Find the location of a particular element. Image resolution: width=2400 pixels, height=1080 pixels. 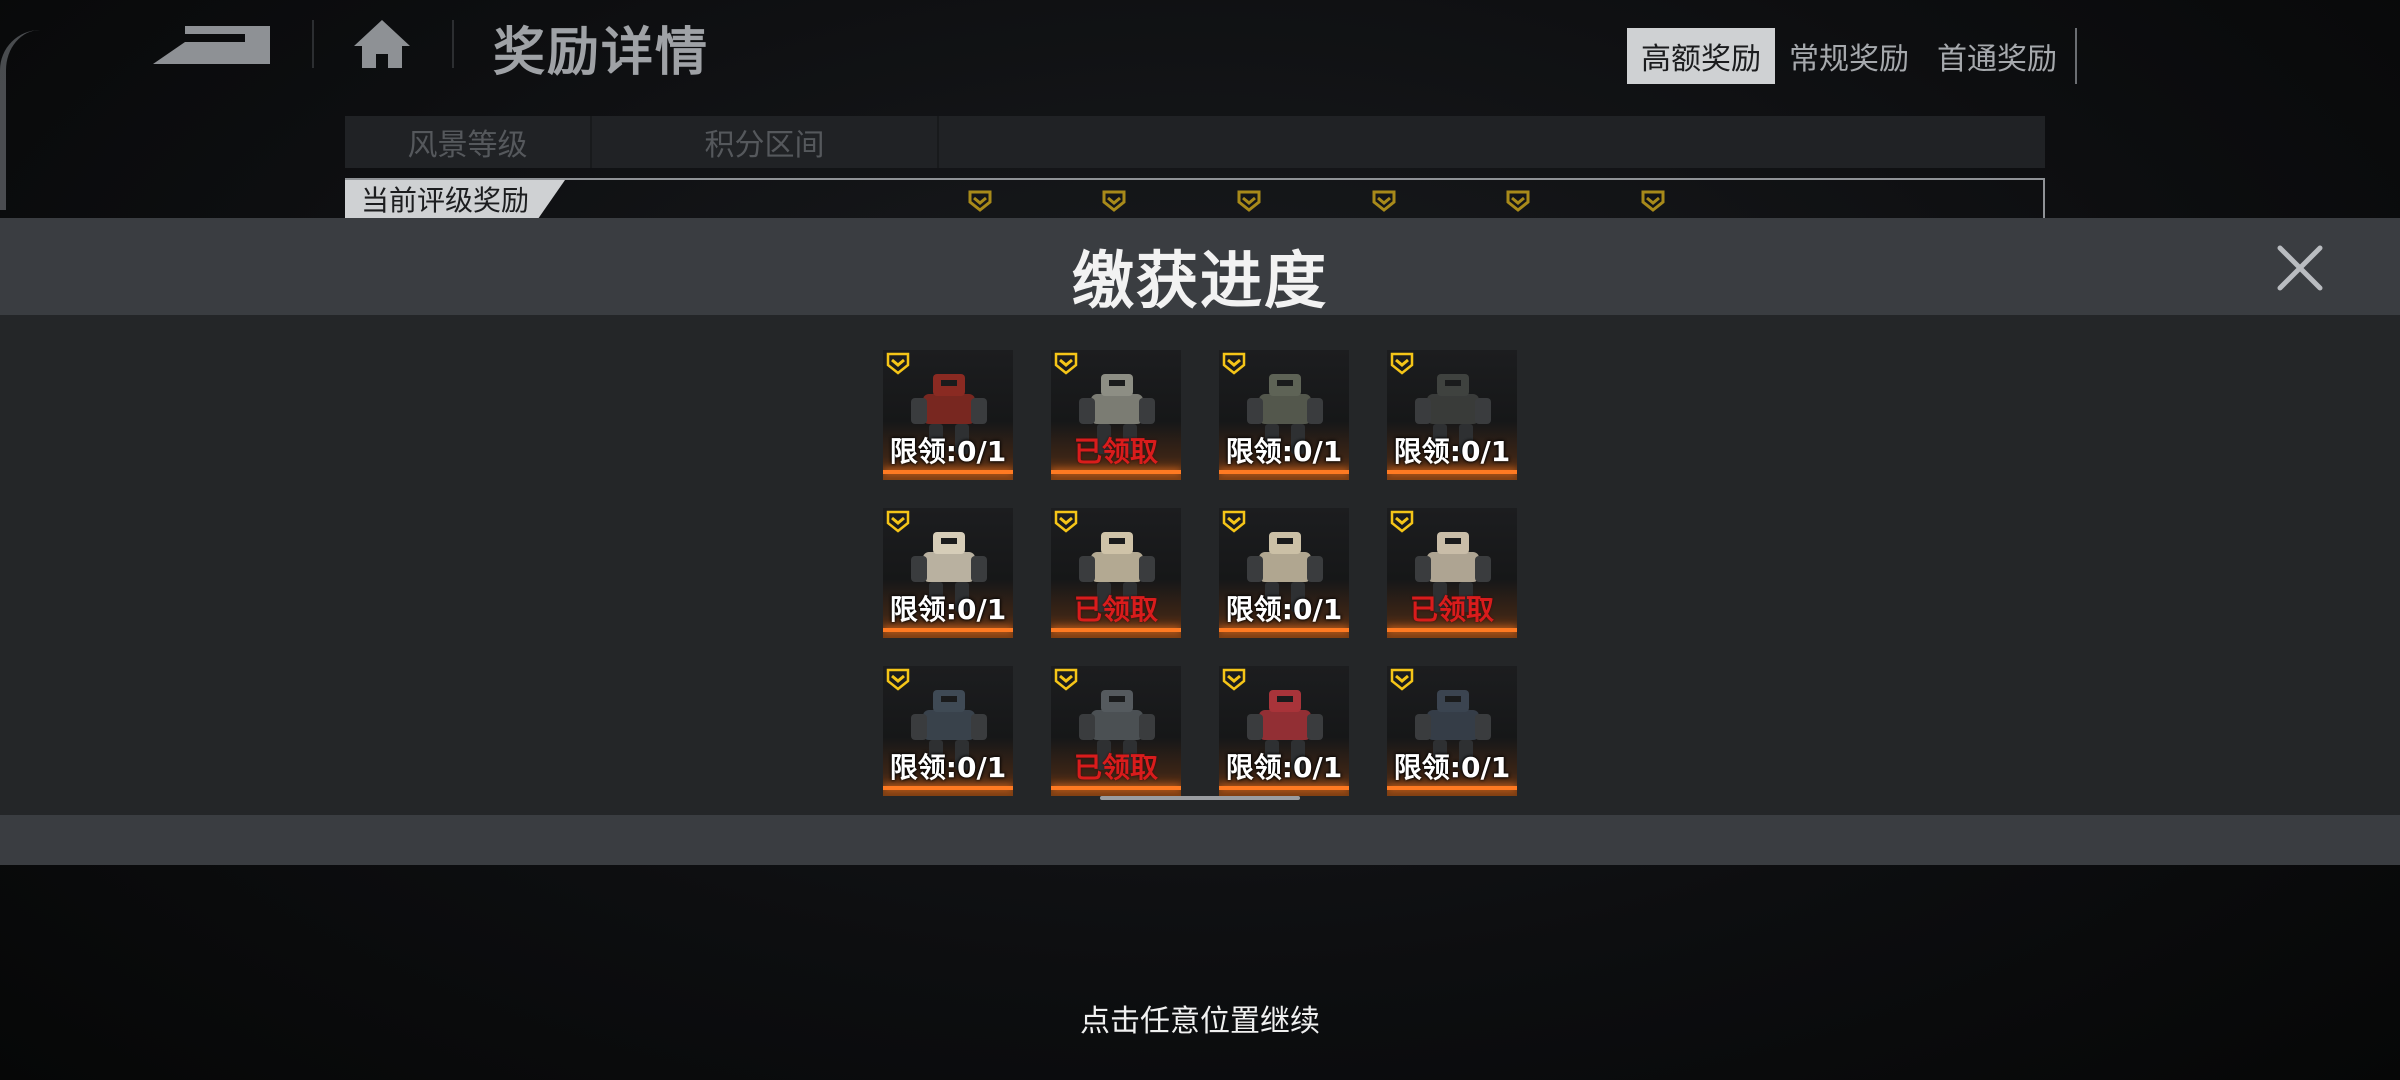

tab-high-reward: 高额奖励 is located at coordinates (1701, 56).